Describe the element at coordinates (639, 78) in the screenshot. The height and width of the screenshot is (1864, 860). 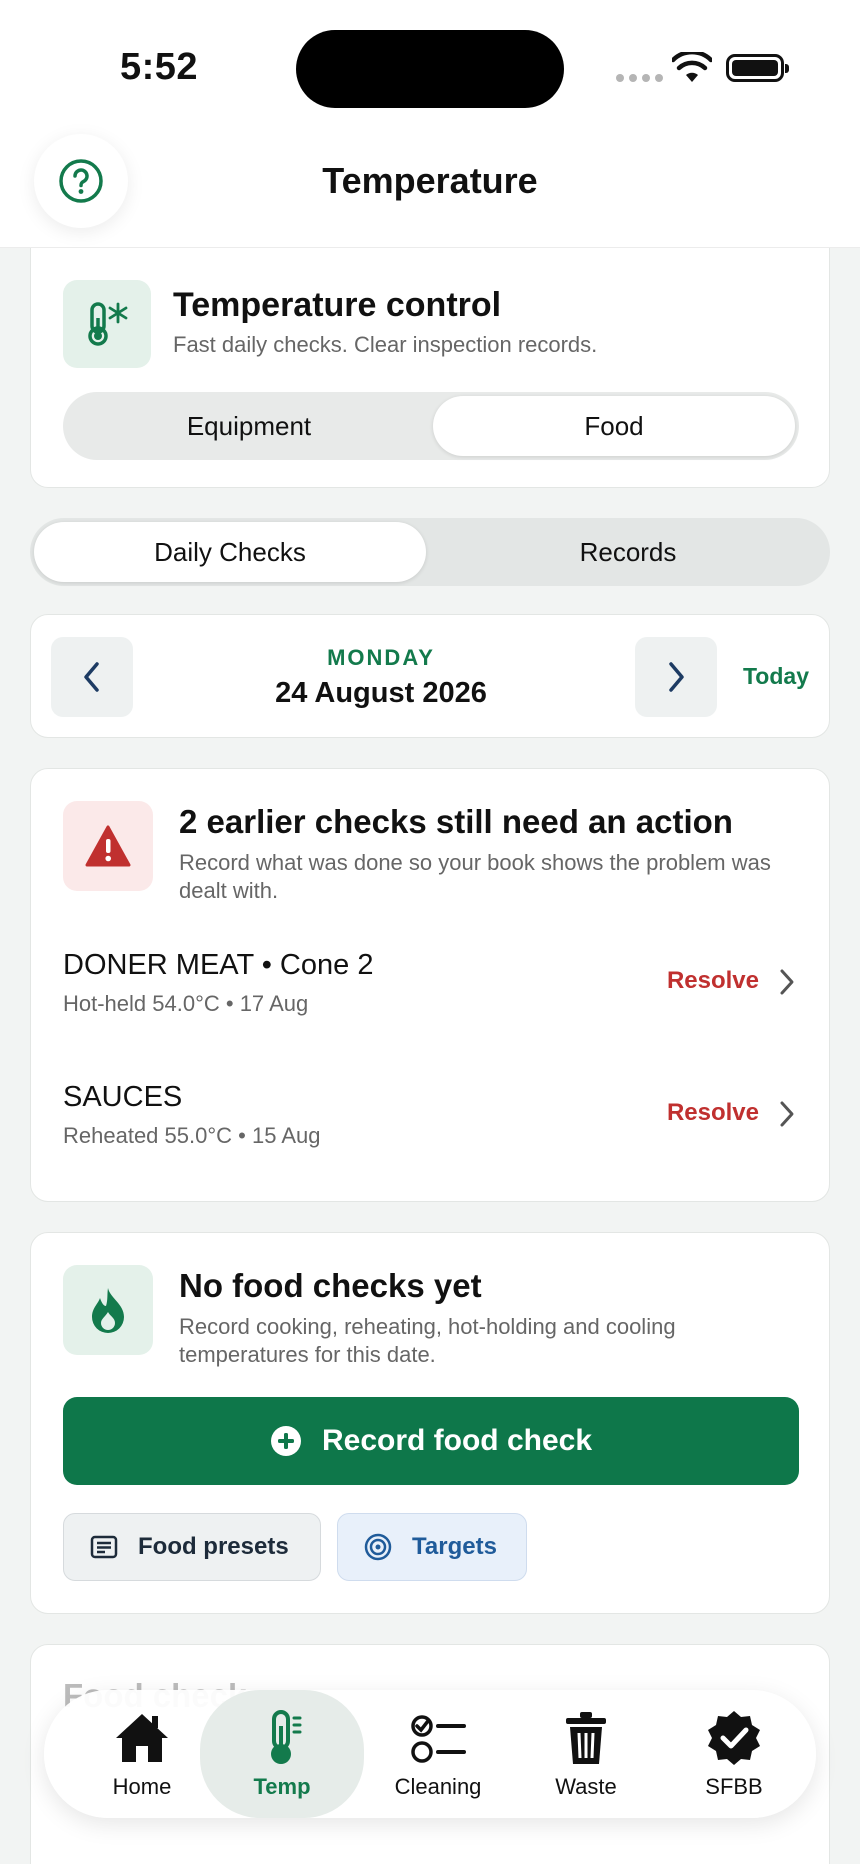
I see `cellular-signal-icon` at that location.